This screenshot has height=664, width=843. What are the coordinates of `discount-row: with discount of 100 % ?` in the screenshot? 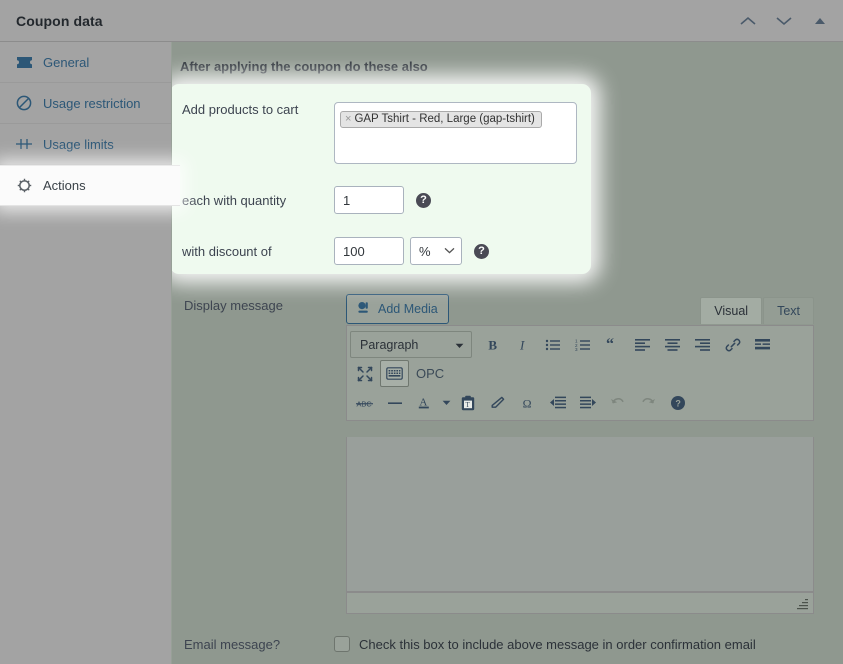 It's located at (335, 251).